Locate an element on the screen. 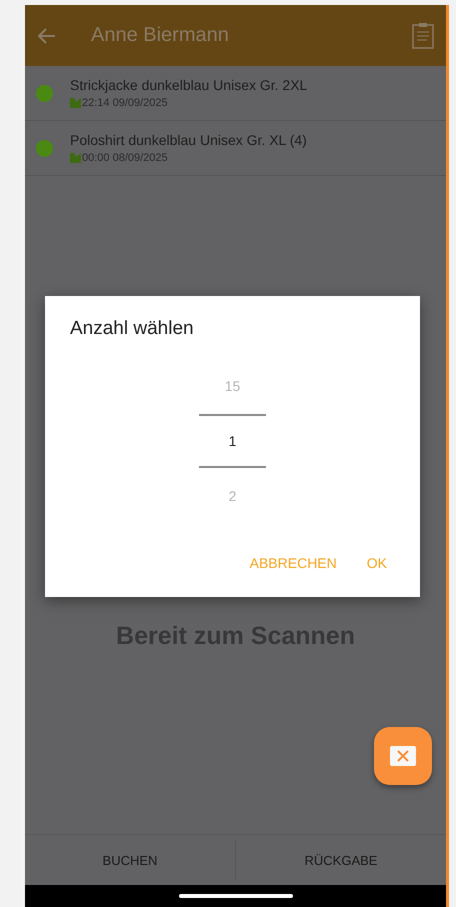  item-row: Strickjacke dunkelblau Unisex Gr. 2XL 22:14 09/09/2025 is located at coordinates (235, 93).